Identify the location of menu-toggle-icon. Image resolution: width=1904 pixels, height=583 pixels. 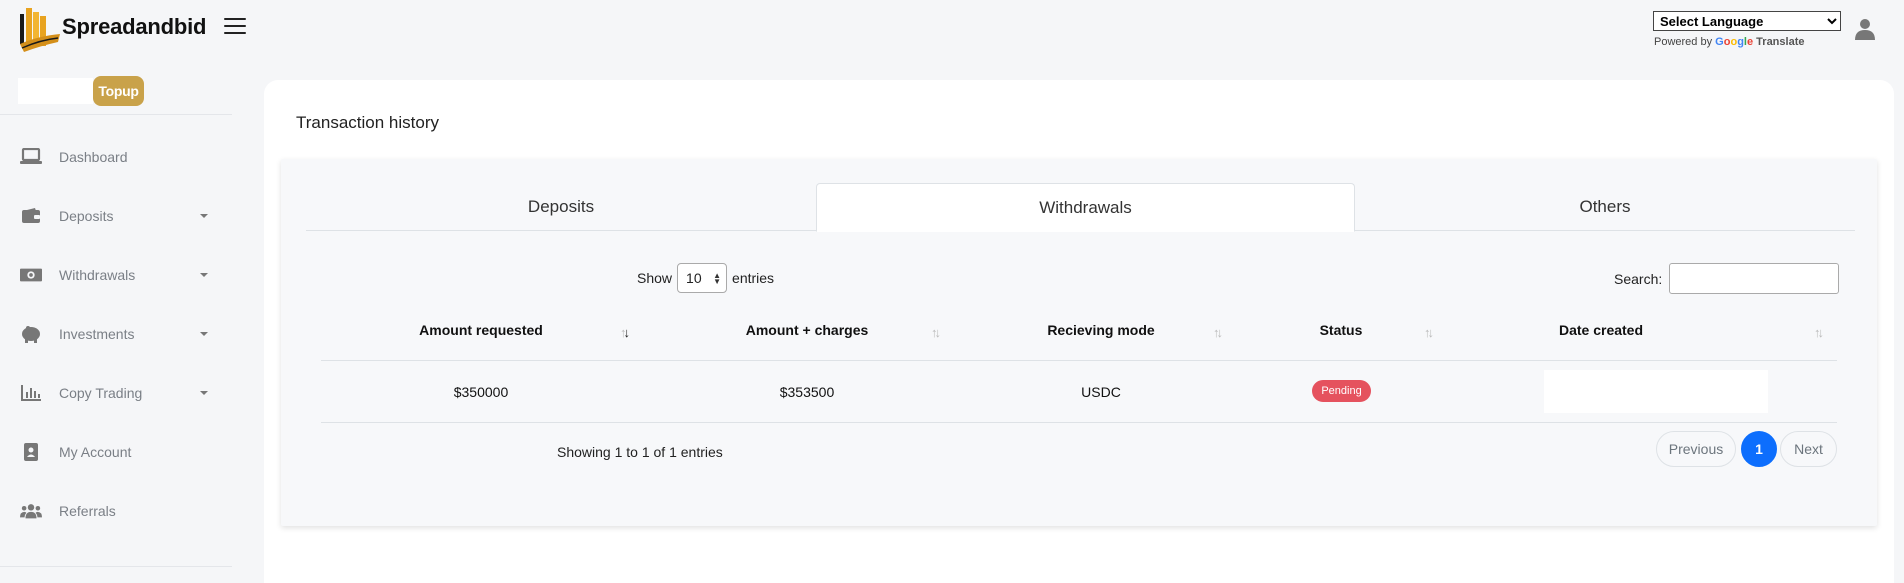
(235, 27).